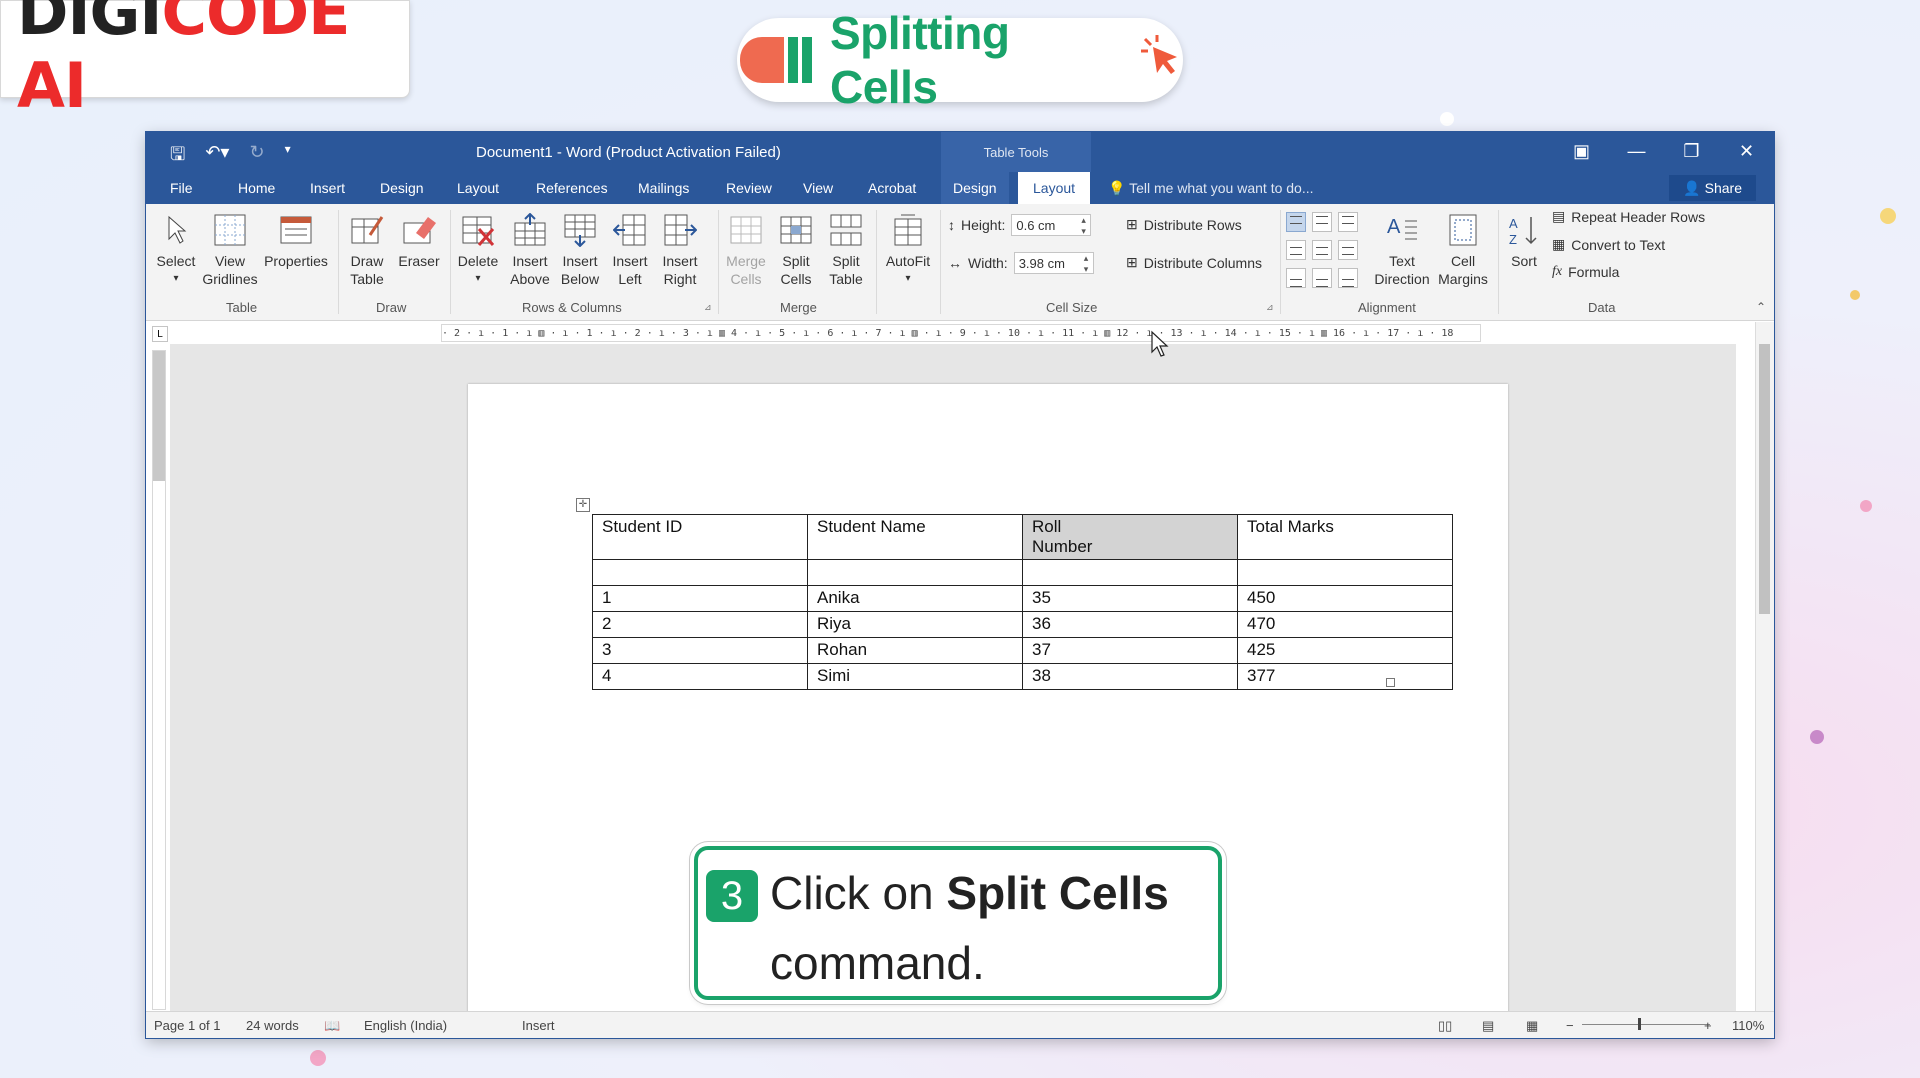  Describe the element at coordinates (1608, 244) in the screenshot. I see `convert-to-text-button: ▦ Convert to Text` at that location.